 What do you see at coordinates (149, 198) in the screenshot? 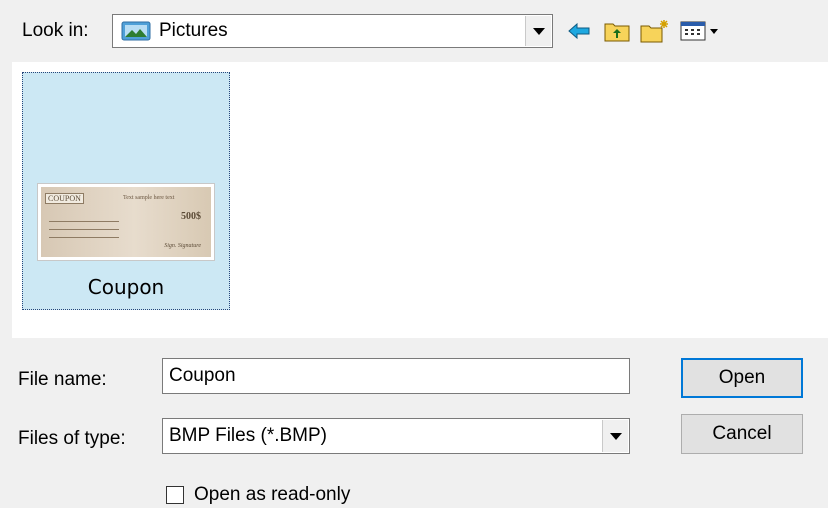
I see `coupon-sample-text: Text sample here text` at bounding box center [149, 198].